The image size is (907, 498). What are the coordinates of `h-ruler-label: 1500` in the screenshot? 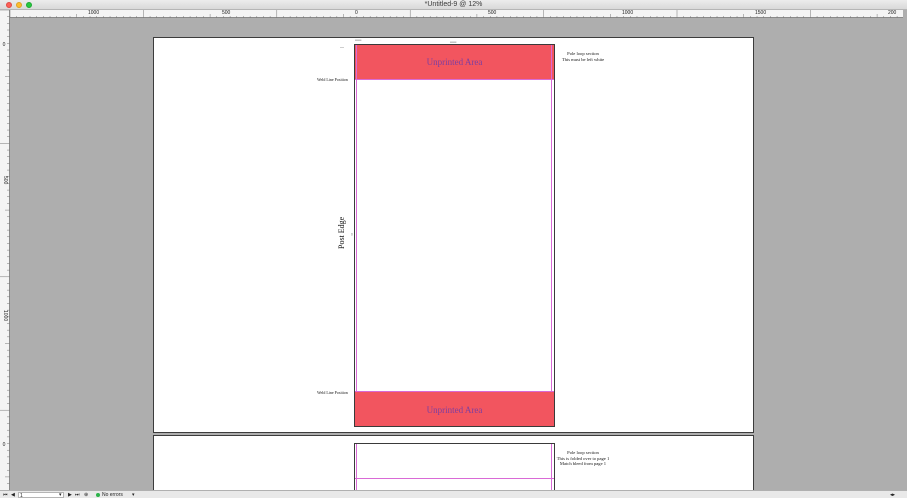 It's located at (761, 13).